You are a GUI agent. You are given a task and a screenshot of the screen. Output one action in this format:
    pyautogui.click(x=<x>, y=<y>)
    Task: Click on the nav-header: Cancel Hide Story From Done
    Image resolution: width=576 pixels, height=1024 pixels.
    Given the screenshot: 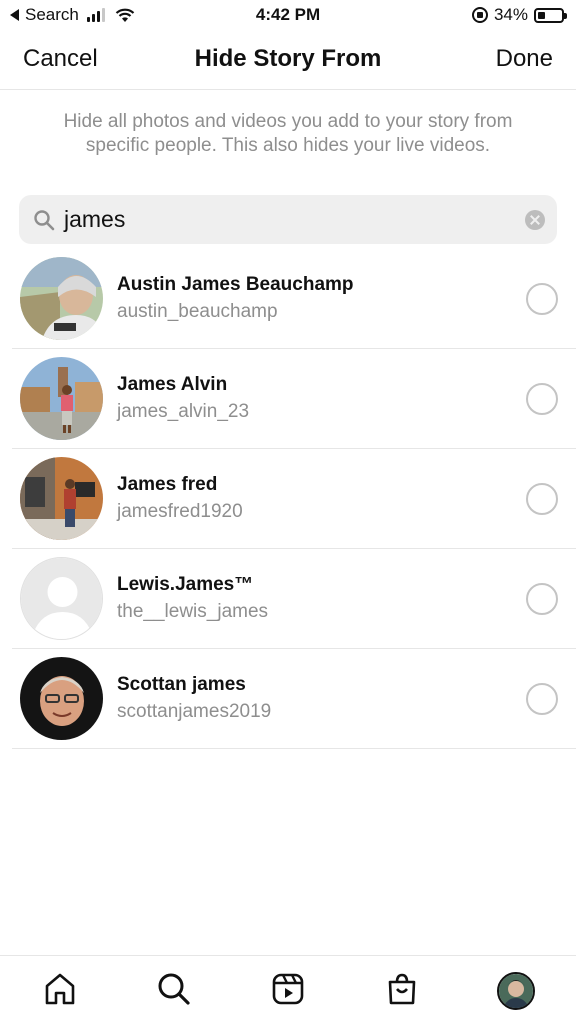 What is the action you would take?
    pyautogui.click(x=288, y=60)
    